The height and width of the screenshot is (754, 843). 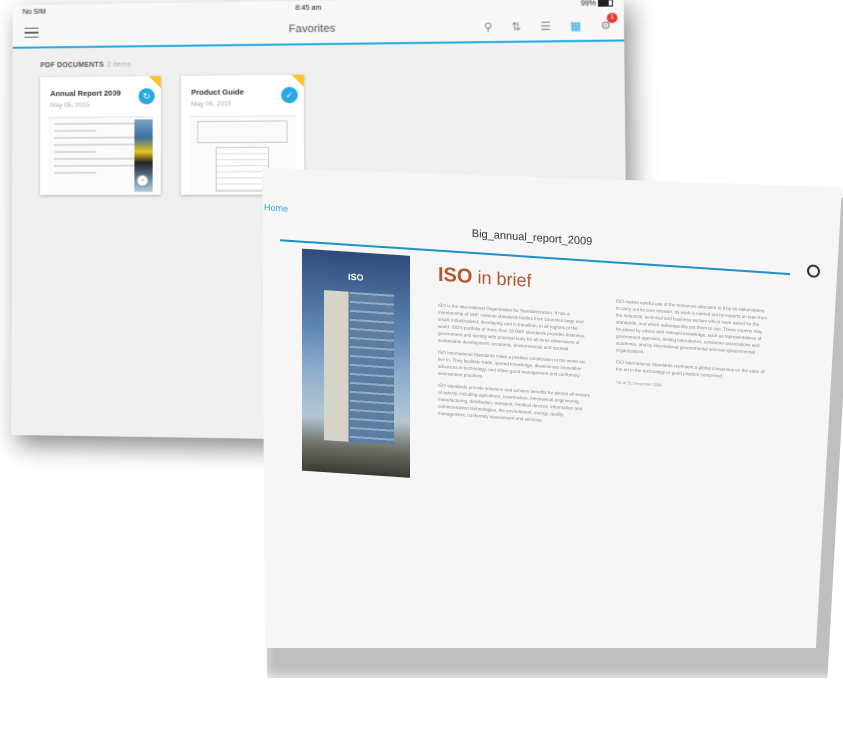 What do you see at coordinates (31, 32) in the screenshot?
I see `menu-icon` at bounding box center [31, 32].